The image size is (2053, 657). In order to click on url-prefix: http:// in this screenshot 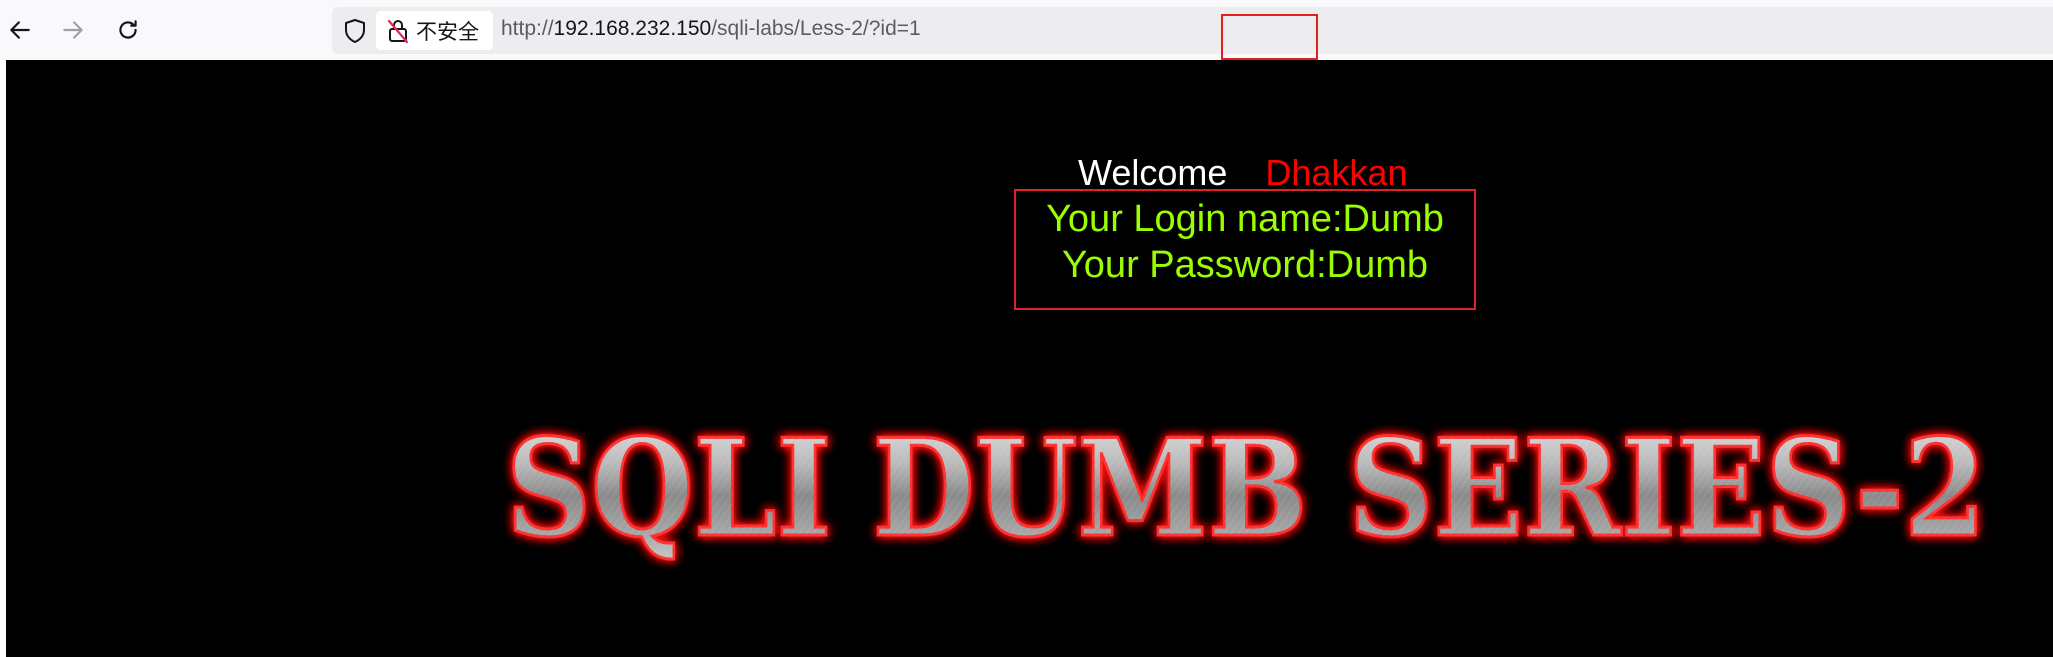, I will do `click(527, 28)`.